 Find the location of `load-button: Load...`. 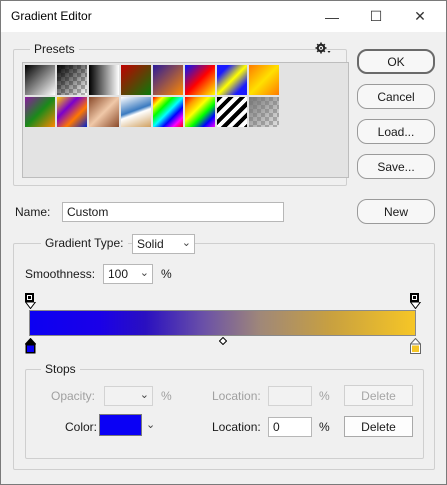

load-button: Load... is located at coordinates (396, 131).